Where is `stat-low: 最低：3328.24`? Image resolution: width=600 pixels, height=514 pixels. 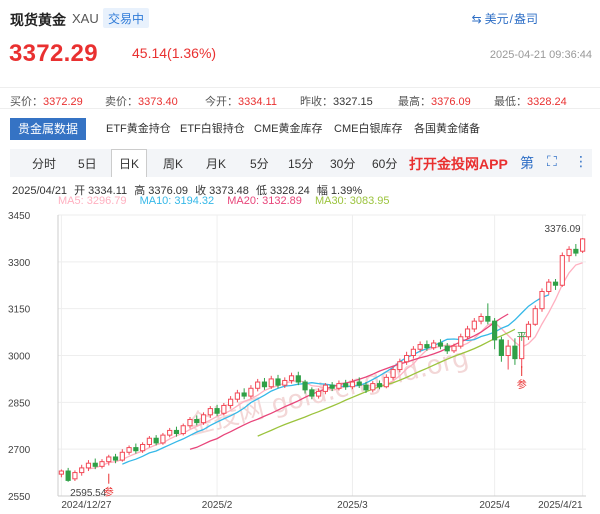
stat-low: 最低：3328.24 is located at coordinates (530, 102).